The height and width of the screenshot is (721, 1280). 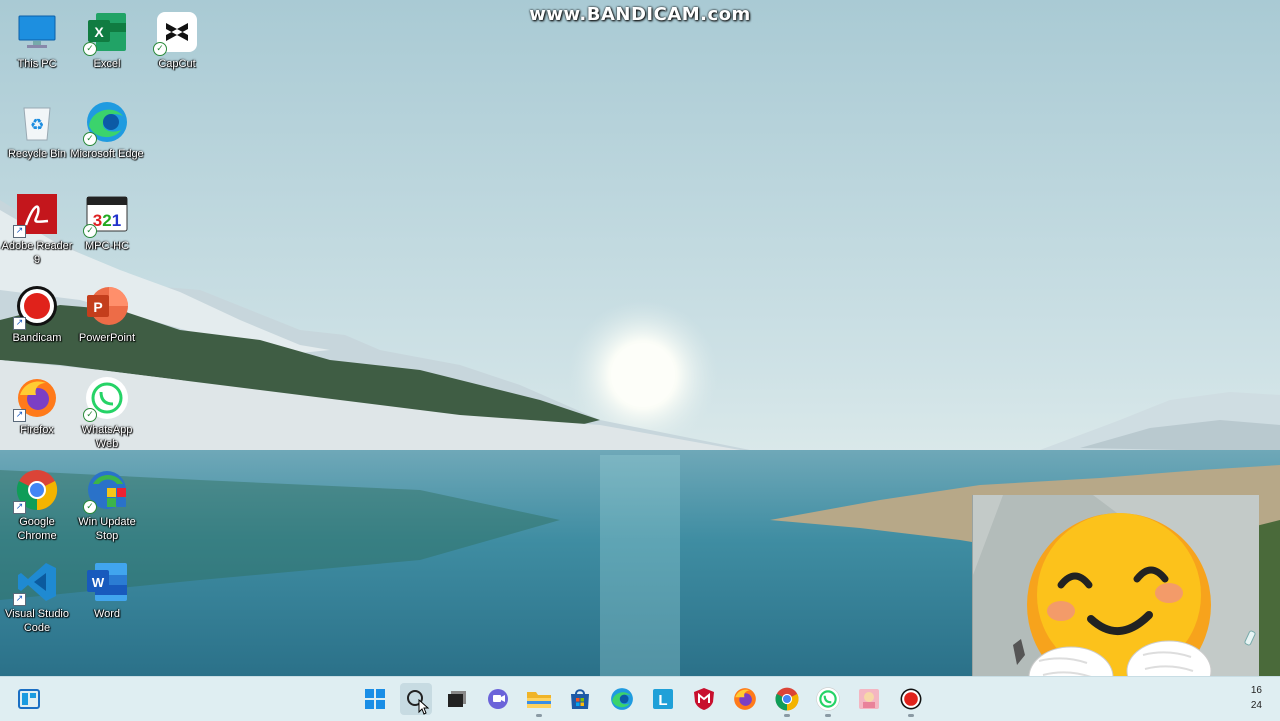 I want to click on chrome-icon, so click(x=787, y=699).